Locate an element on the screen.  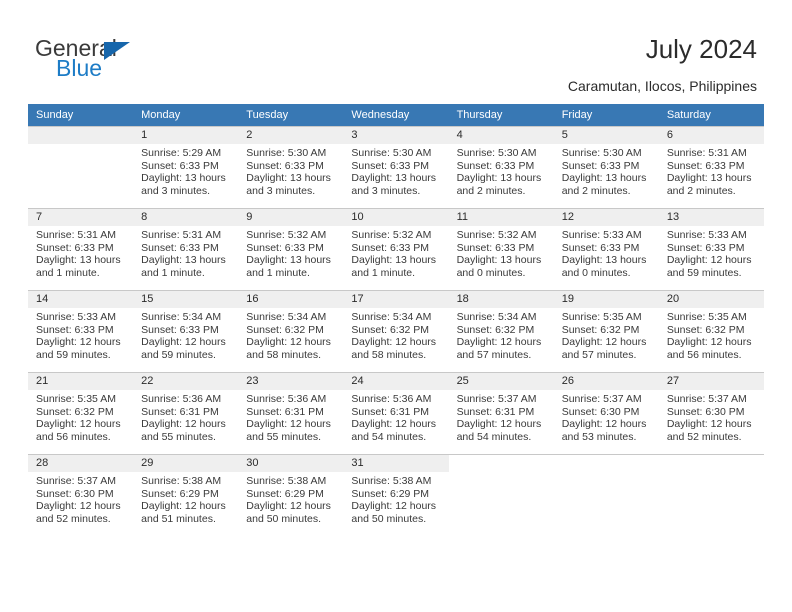
day-number: 9 is located at coordinates (291, 217).